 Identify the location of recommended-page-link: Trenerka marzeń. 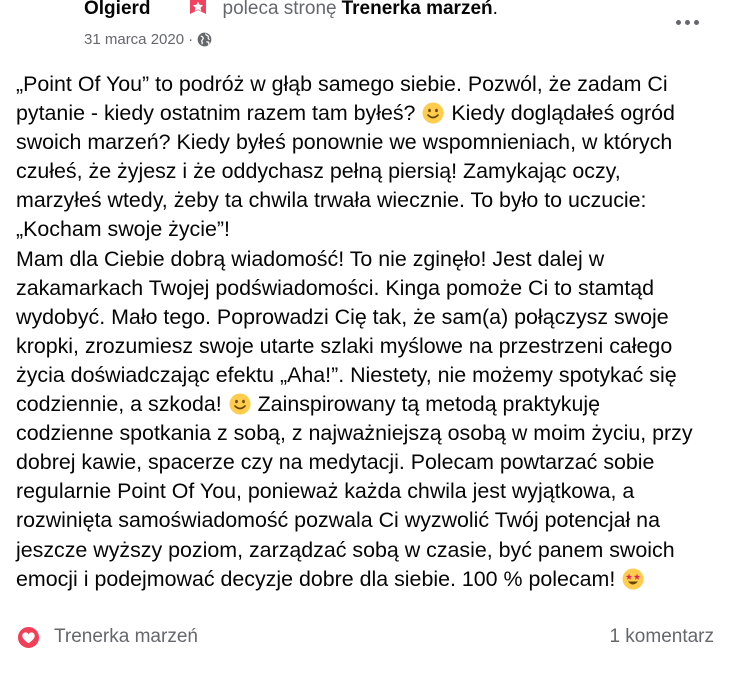
(417, 10).